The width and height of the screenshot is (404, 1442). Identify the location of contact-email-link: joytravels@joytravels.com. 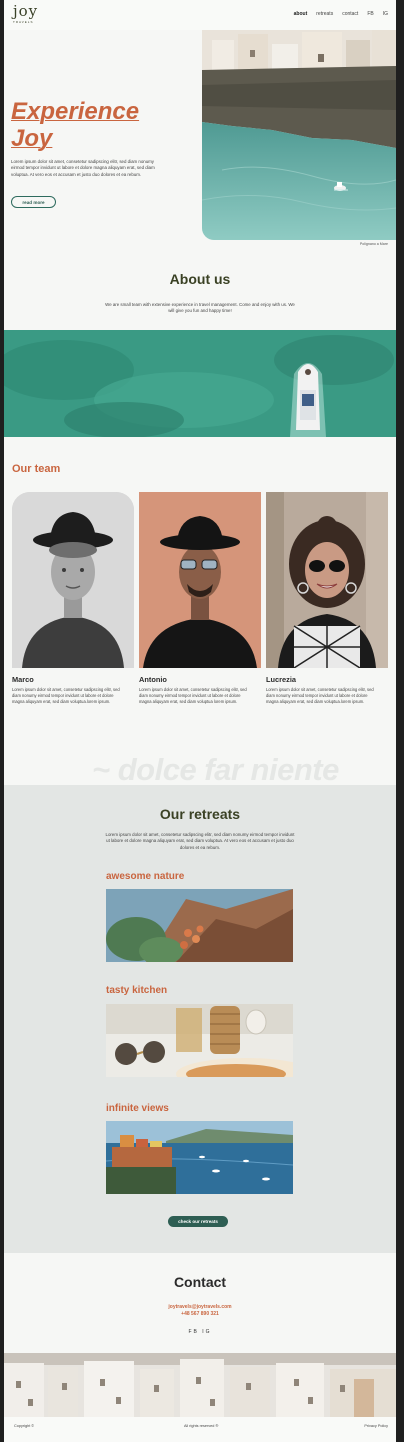
(200, 1307).